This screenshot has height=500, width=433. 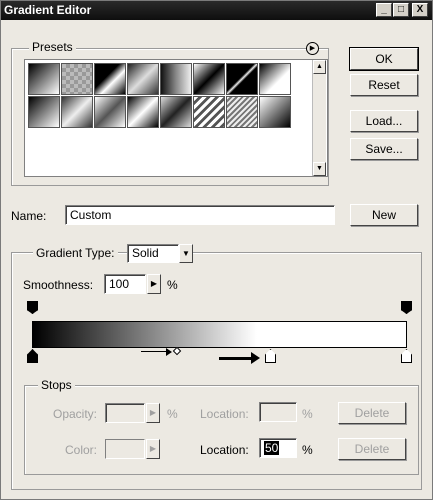 I want to click on opacity-label: Opacity:, so click(x=75, y=414).